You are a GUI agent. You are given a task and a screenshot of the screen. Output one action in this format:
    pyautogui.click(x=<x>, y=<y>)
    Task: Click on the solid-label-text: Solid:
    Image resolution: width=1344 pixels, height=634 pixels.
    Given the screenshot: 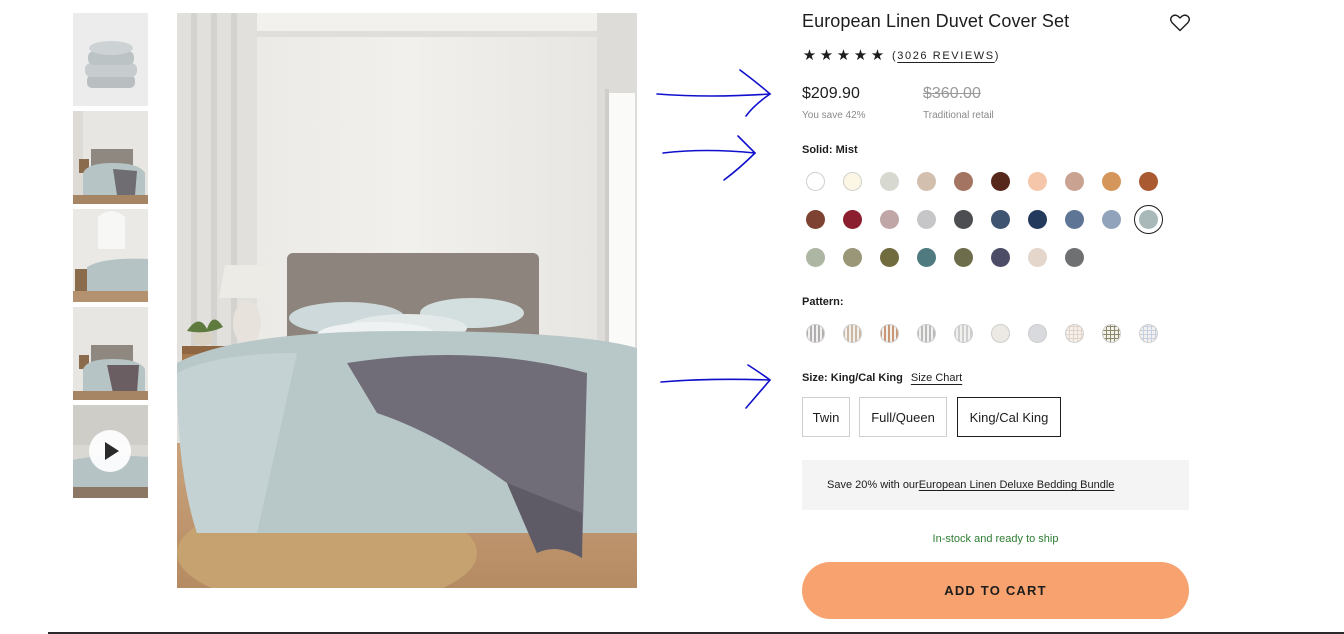 What is the action you would take?
    pyautogui.click(x=817, y=150)
    